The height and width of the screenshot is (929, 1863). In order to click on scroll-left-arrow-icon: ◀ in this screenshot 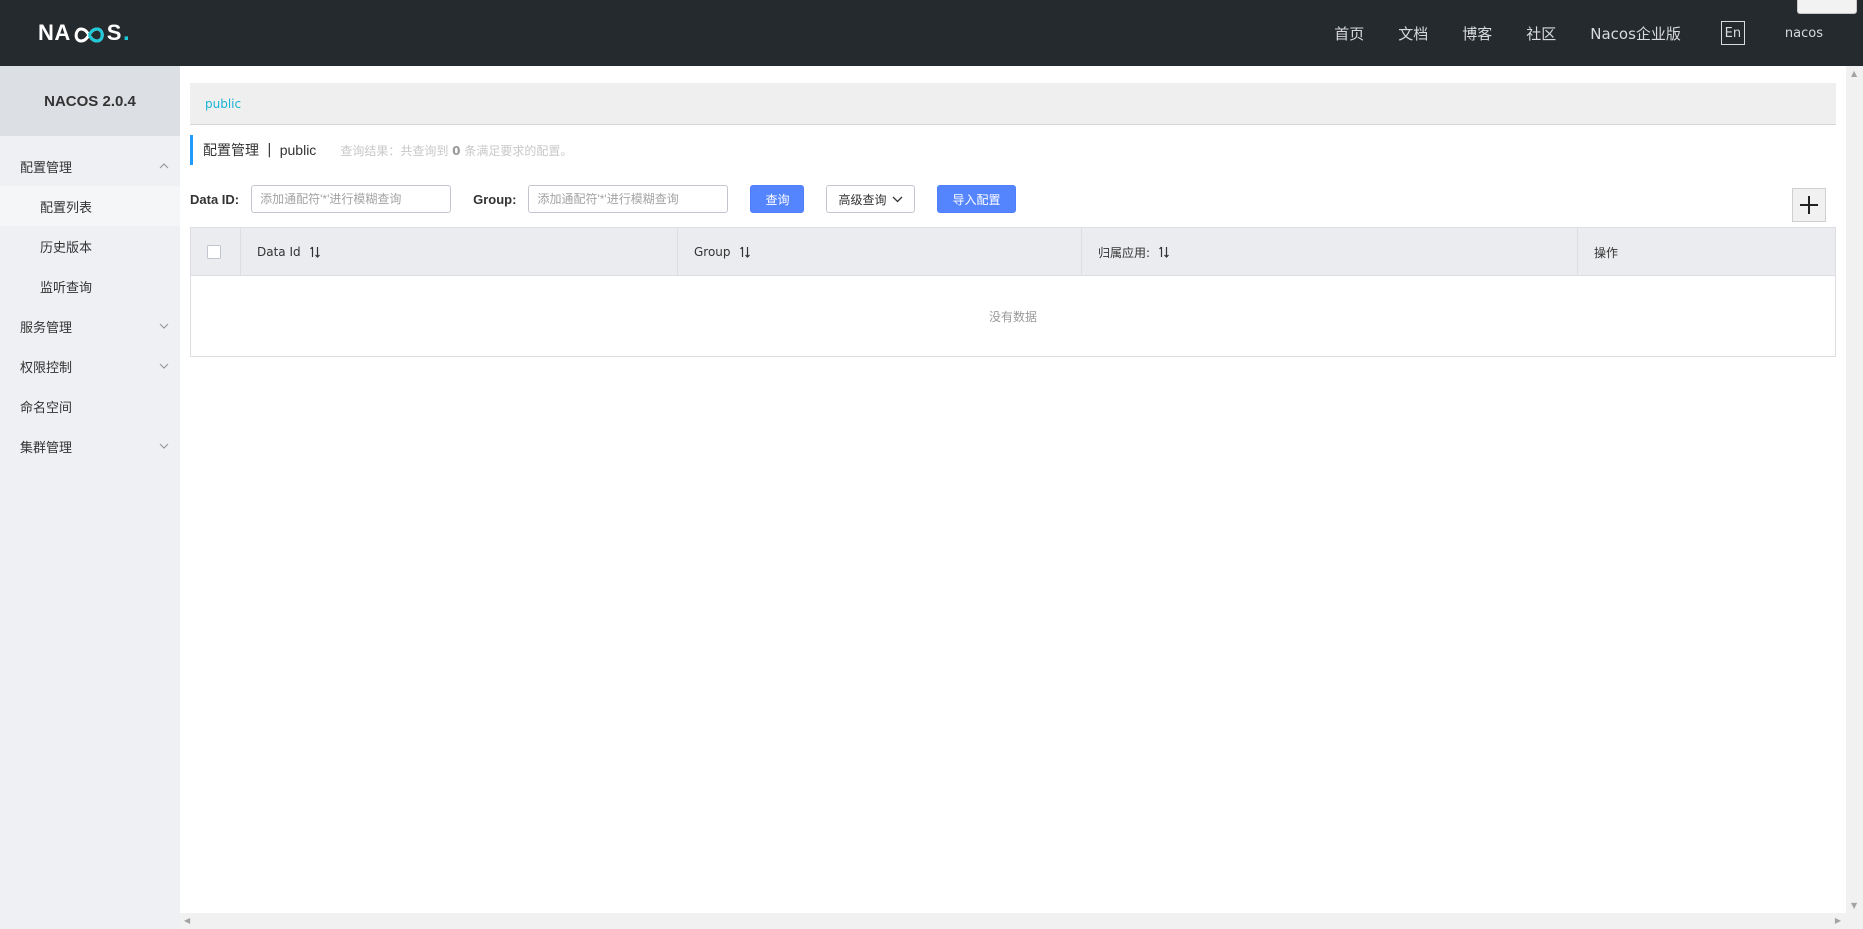, I will do `click(187, 920)`.